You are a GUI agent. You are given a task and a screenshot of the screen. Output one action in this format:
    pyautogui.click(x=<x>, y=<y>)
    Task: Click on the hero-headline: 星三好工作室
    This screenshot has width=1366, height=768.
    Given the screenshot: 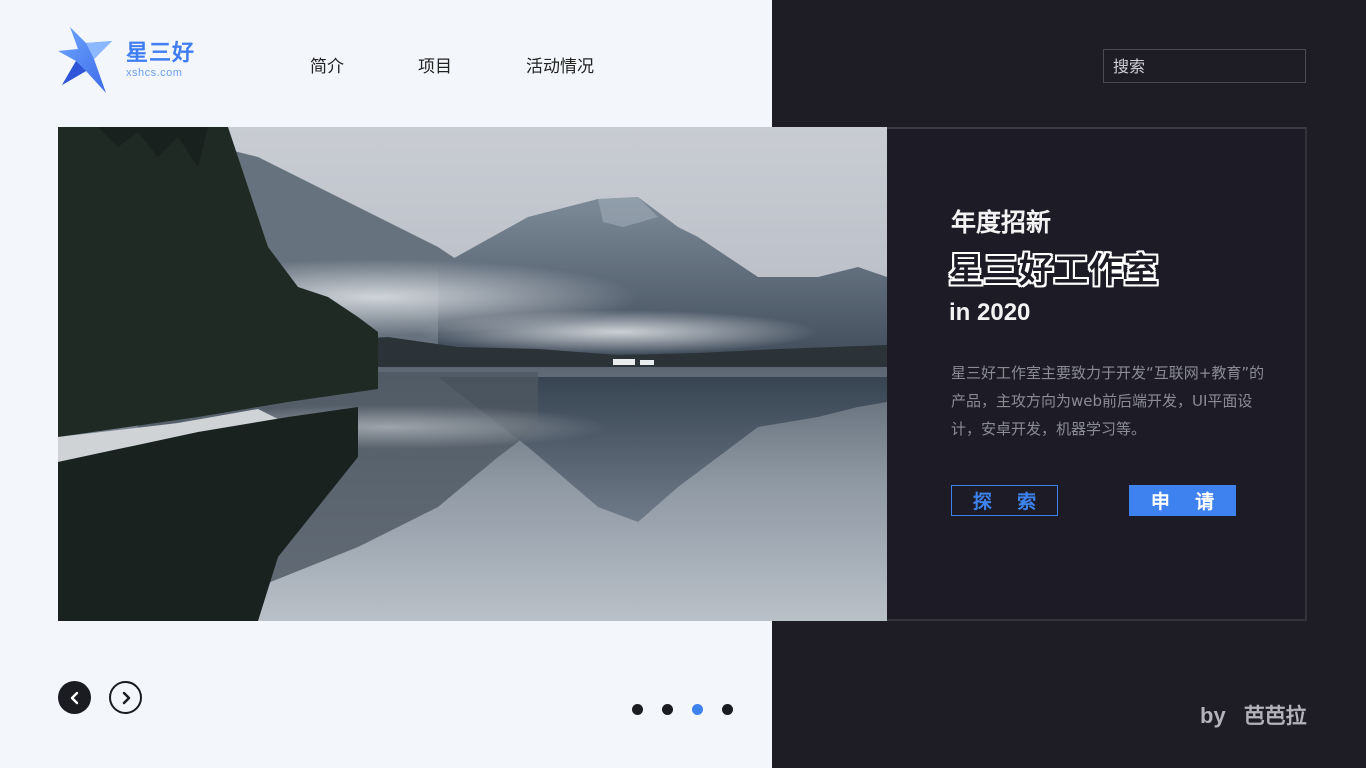 What is the action you would take?
    pyautogui.click(x=1054, y=271)
    